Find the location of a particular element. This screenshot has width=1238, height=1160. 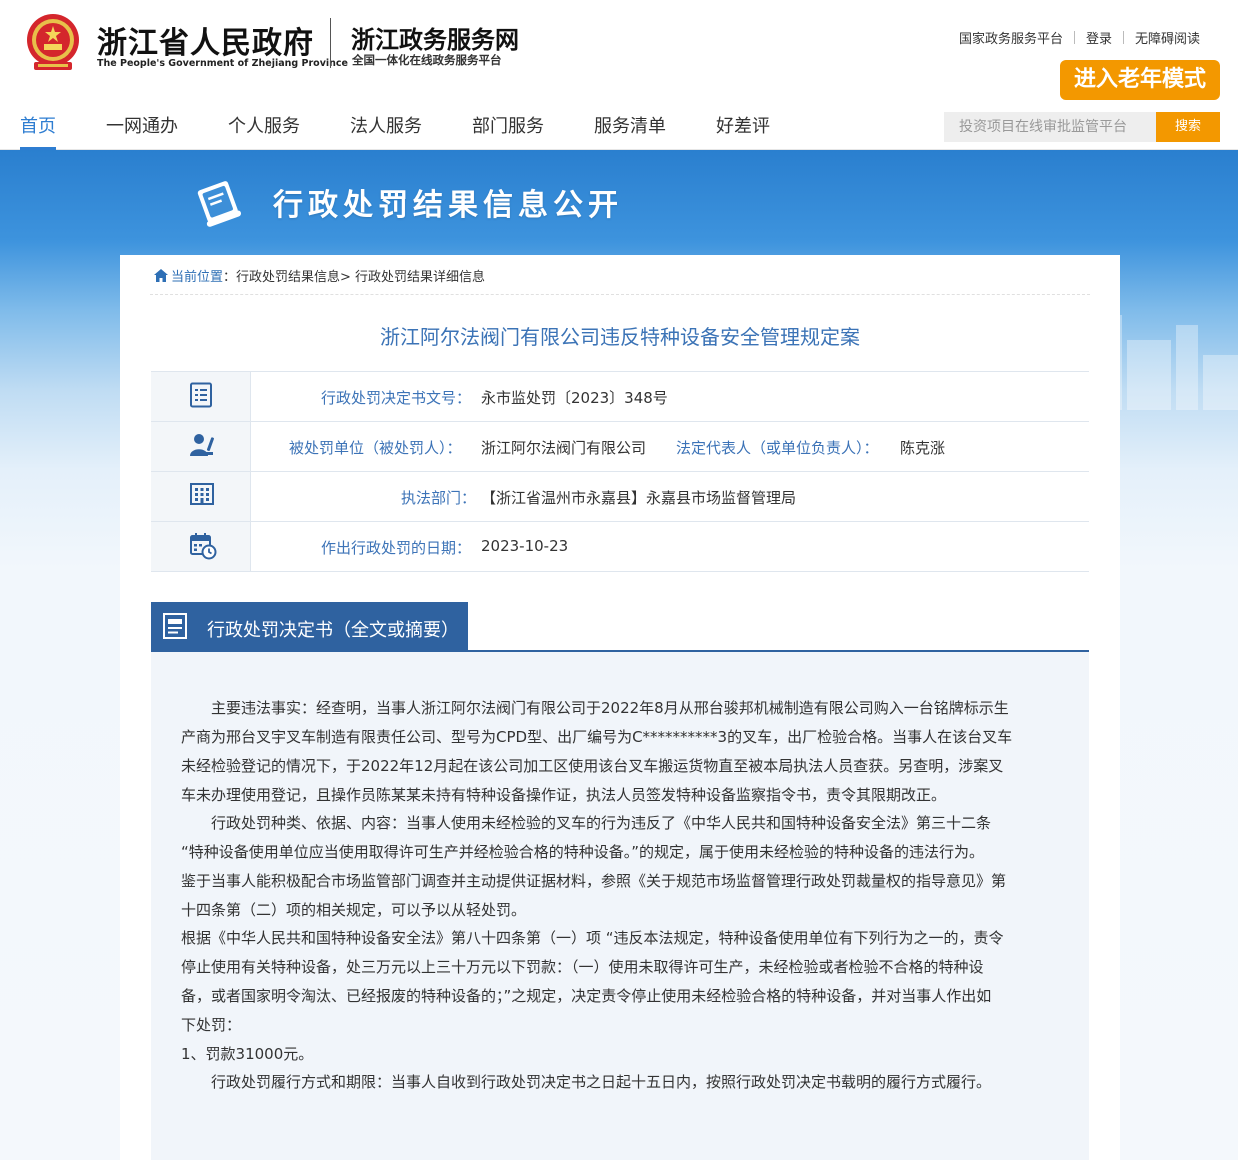

value-penalized-party: 浙江阿尔法阀门有限公司 is located at coordinates (564, 448).